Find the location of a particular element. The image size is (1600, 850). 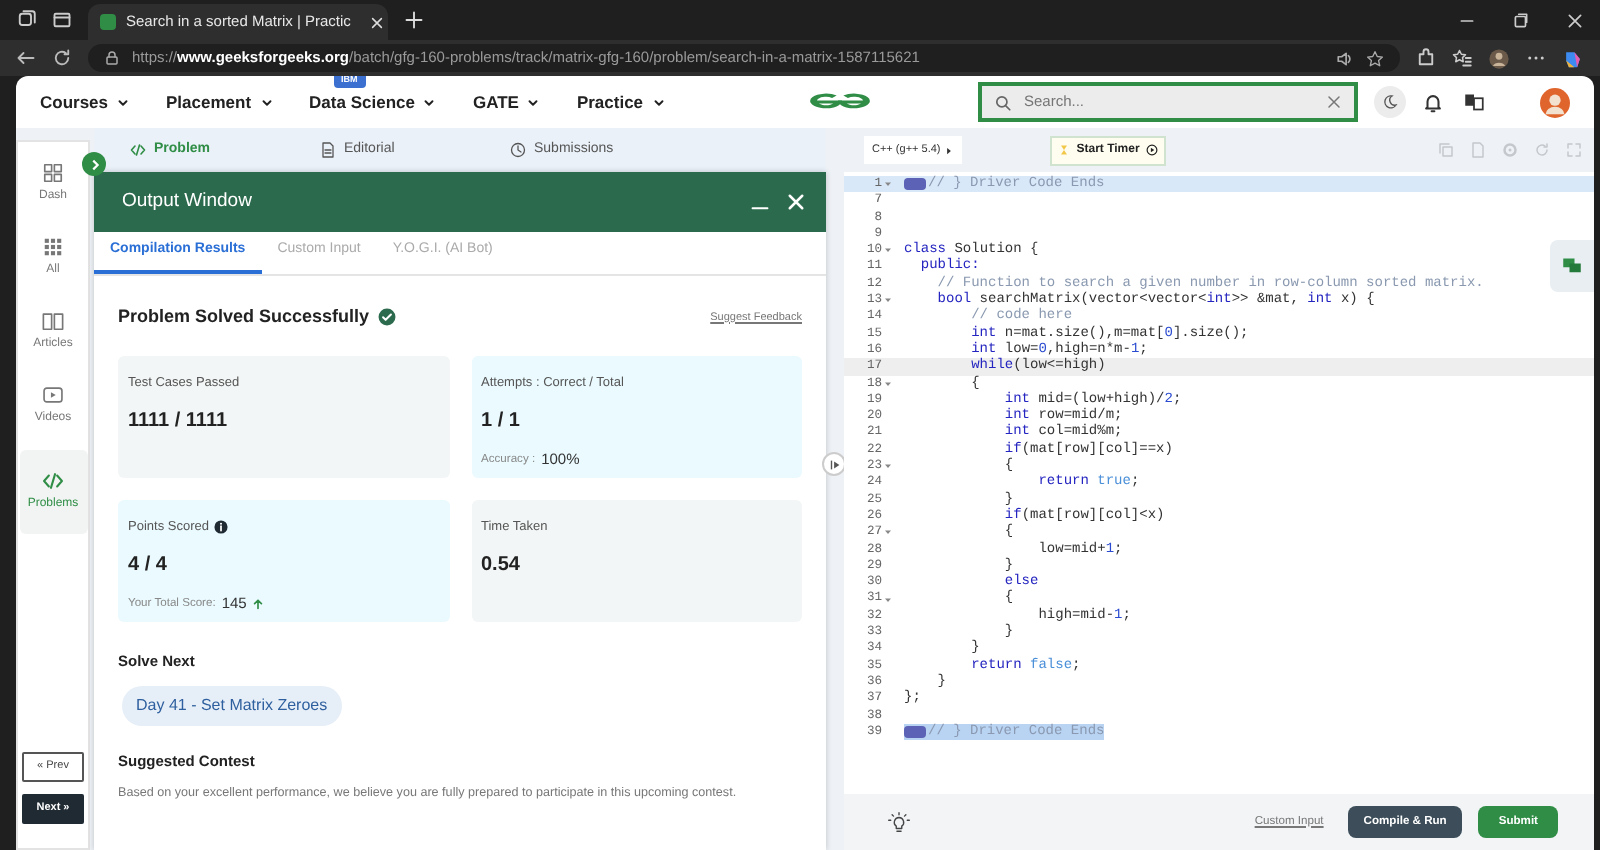

window-title: Output Window is located at coordinates (188, 201).